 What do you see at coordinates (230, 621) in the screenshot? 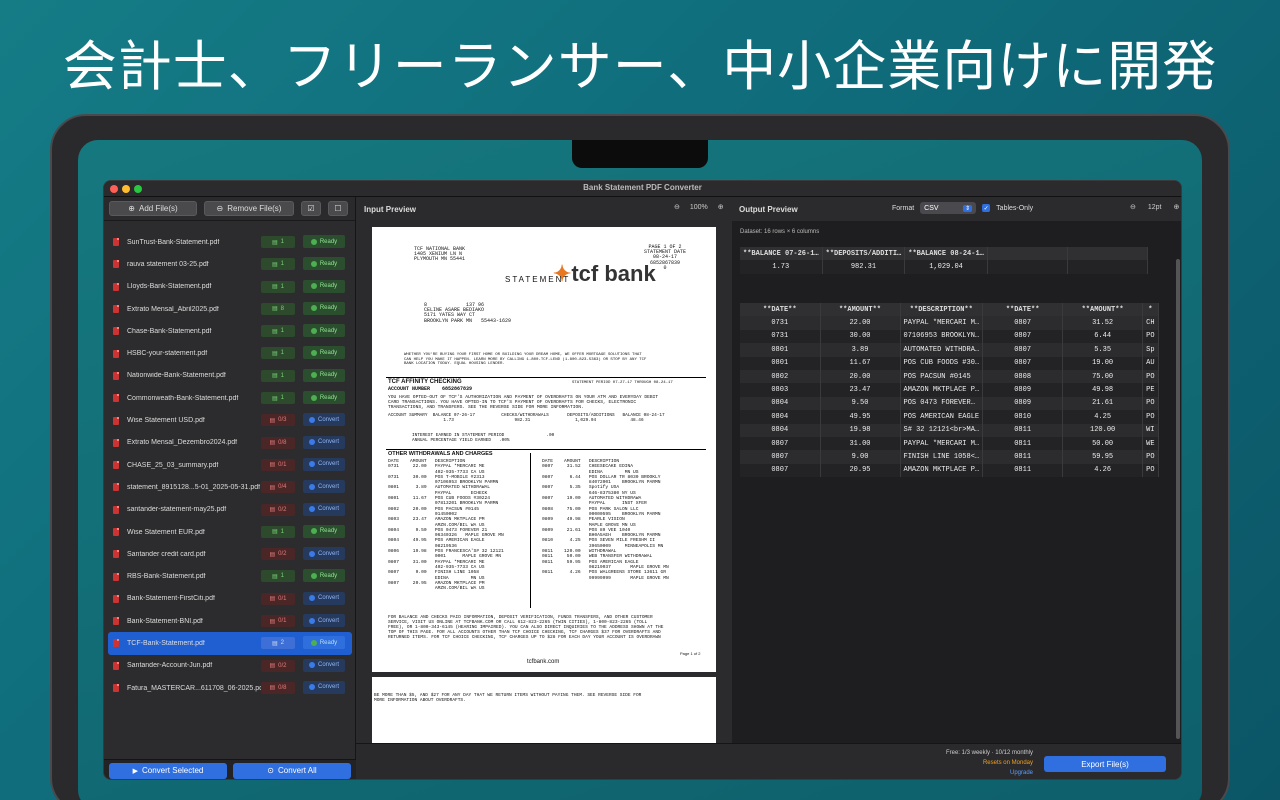
I see `file-row: Bank-Statement-BNI.pdf ▤ 0/1 Convert` at bounding box center [230, 621].